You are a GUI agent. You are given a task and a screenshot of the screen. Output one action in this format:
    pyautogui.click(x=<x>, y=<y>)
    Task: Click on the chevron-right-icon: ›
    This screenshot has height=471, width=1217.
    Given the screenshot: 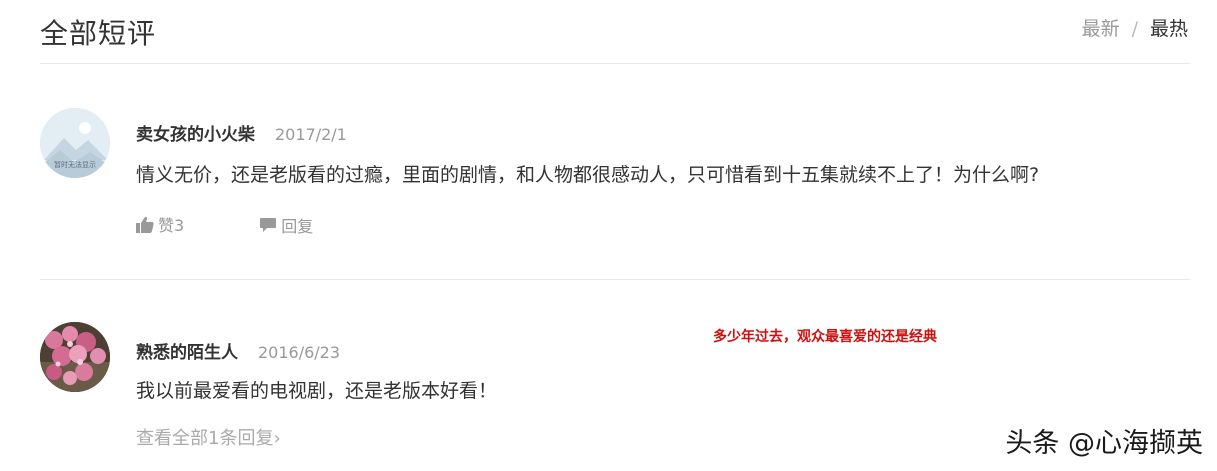 What is the action you would take?
    pyautogui.click(x=277, y=438)
    